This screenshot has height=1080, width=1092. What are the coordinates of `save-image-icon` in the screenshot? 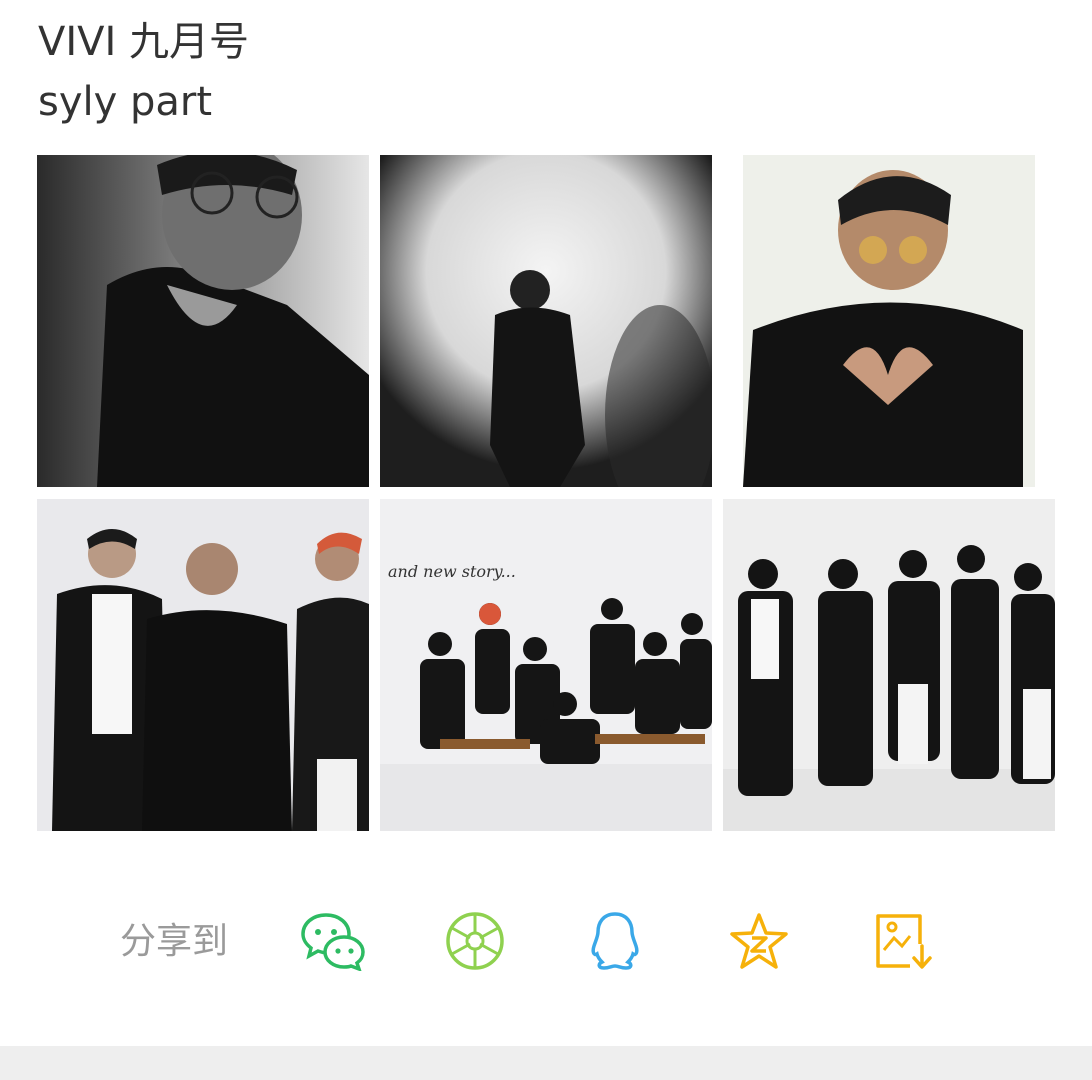 It's located at (904, 941).